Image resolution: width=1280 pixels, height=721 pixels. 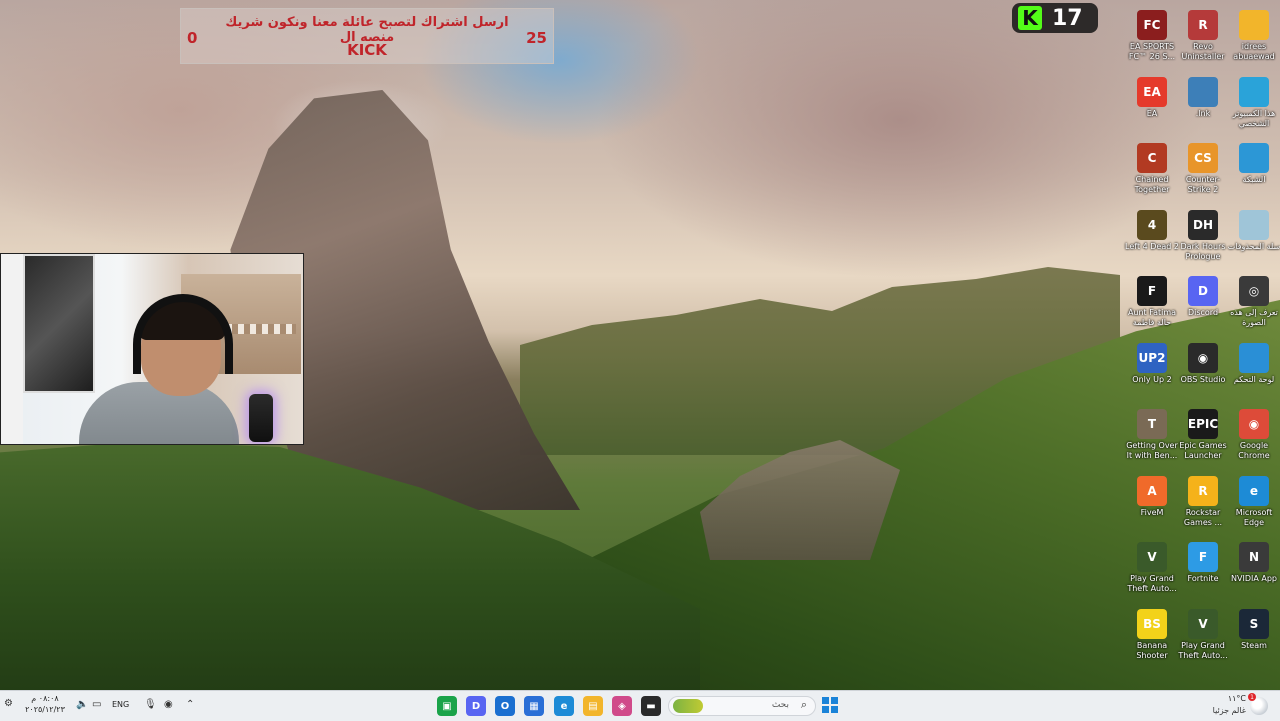 What do you see at coordinates (1203, 358) in the screenshot?
I see `obs-studio-icon: ◉` at bounding box center [1203, 358].